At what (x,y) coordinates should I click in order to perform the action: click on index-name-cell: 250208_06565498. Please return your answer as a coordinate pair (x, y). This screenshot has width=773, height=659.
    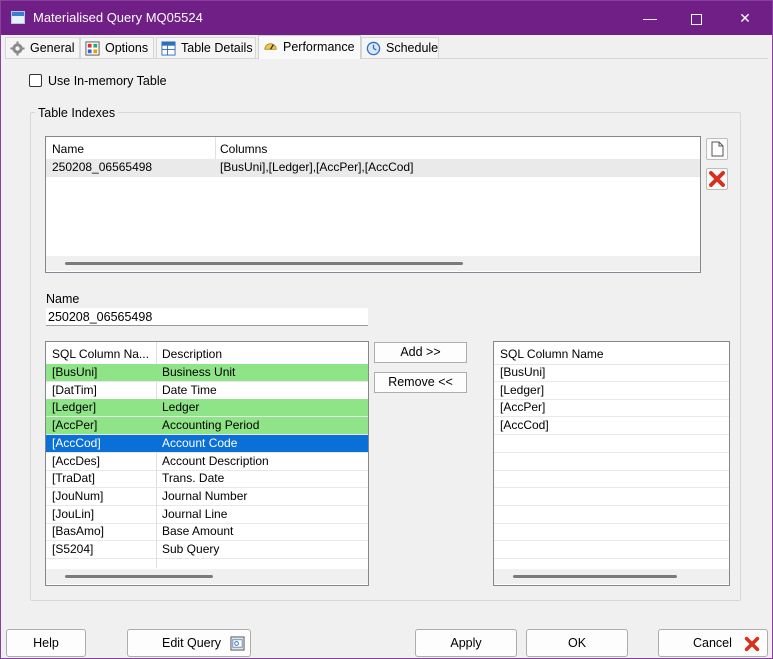
    Looking at the image, I should click on (102, 167).